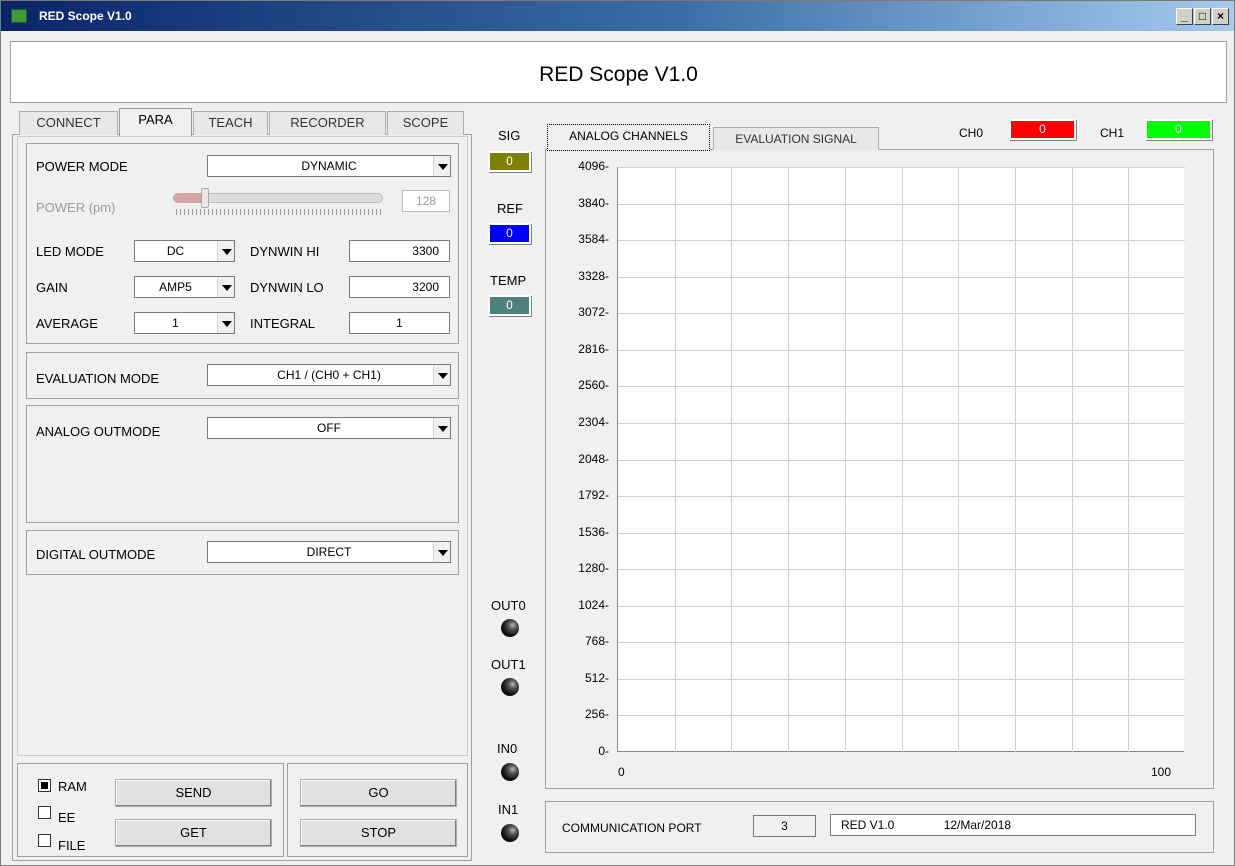  I want to click on ram-checkbox, so click(44, 785).